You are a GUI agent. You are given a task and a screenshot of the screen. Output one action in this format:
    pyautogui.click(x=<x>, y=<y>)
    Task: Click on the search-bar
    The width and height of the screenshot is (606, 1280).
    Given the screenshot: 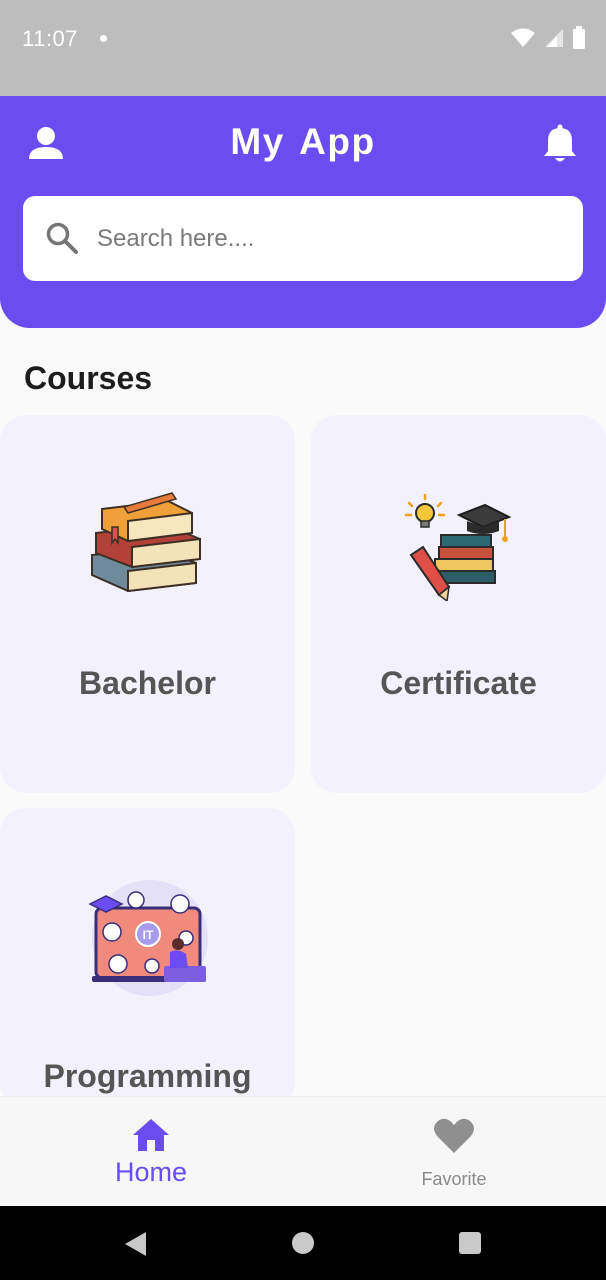 What is the action you would take?
    pyautogui.click(x=303, y=238)
    